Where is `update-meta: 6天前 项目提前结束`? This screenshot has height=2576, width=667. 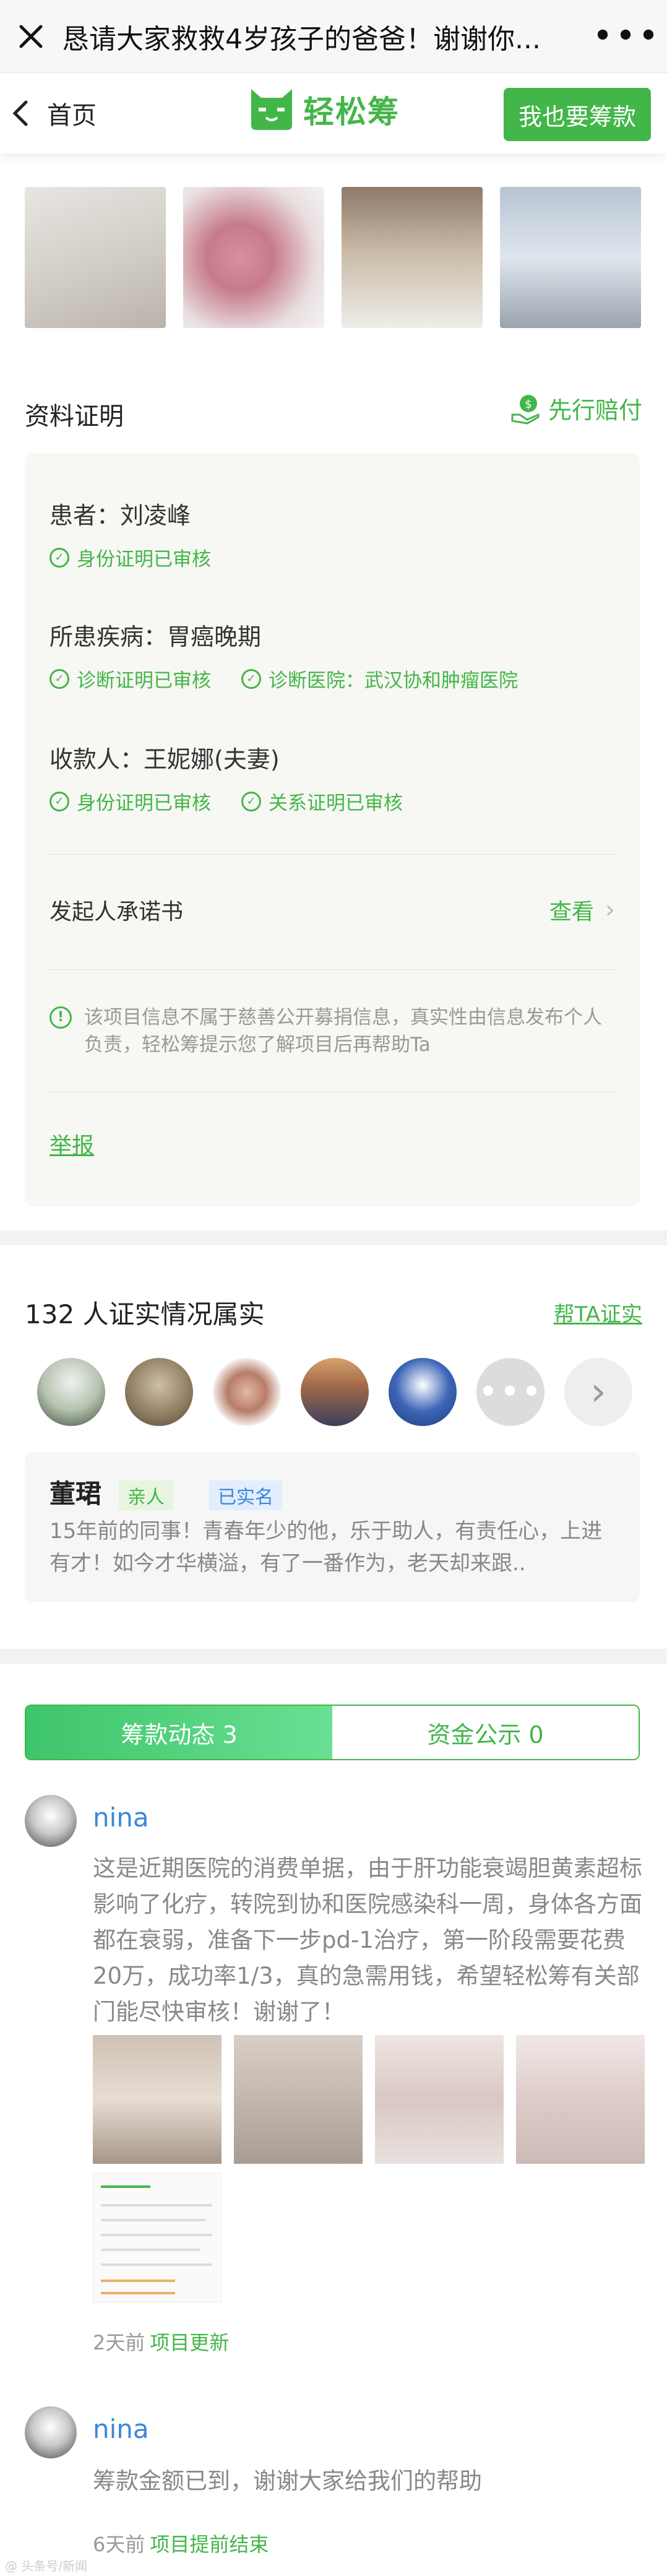
update-meta: 6天前 项目提前结束 is located at coordinates (181, 2543).